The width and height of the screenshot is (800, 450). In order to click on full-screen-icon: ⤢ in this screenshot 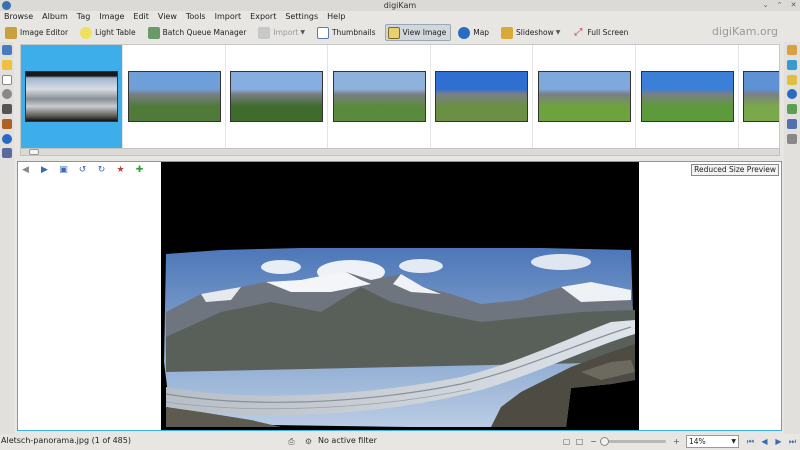, I will do `click(578, 32)`.